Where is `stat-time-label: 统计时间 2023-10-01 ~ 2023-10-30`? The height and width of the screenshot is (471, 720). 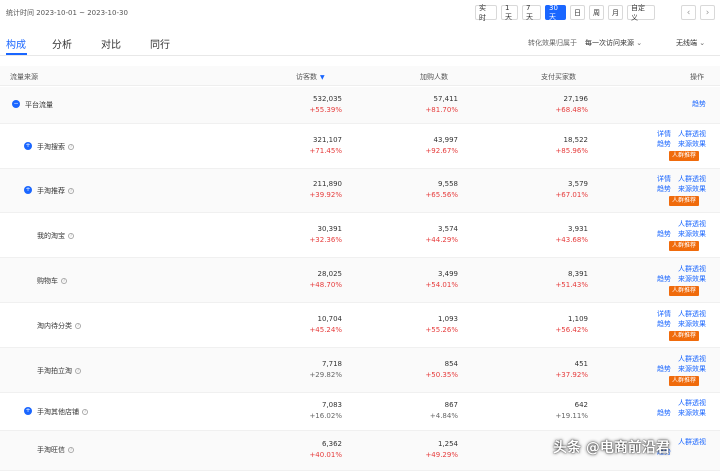
stat-time-label: 统计时间 2023-10-01 ~ 2023-10-30 is located at coordinates (67, 13).